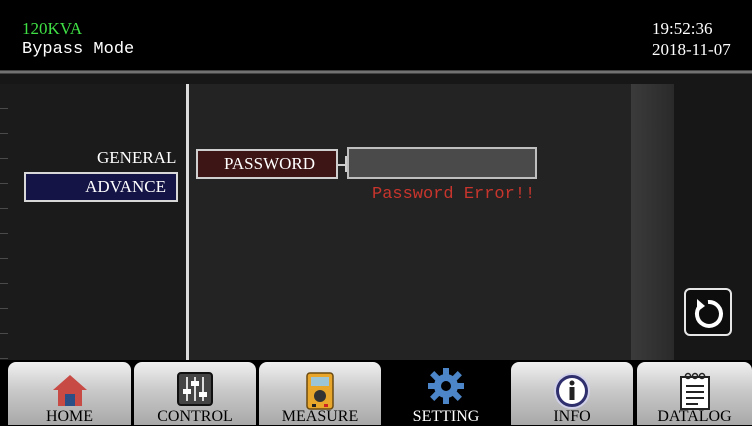  Describe the element at coordinates (69, 416) in the screenshot. I see `tab-home-label: HOME` at that location.